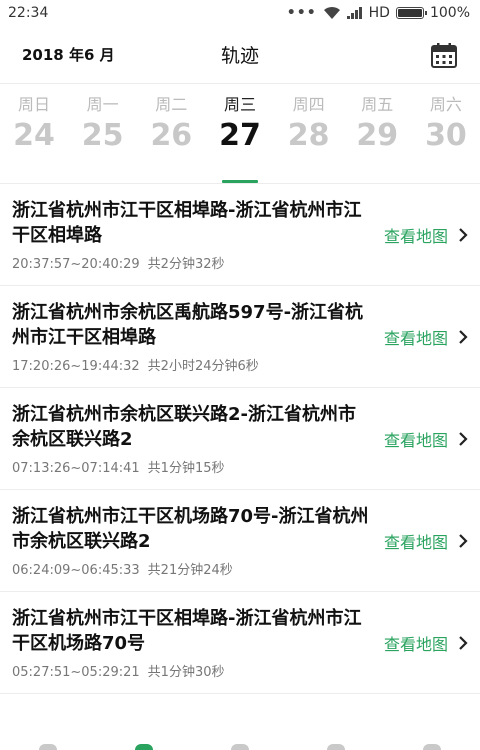 This screenshot has height=750, width=480. What do you see at coordinates (76, 366) in the screenshot?
I see `track-time-range: 17:20:26~19:44:32` at bounding box center [76, 366].